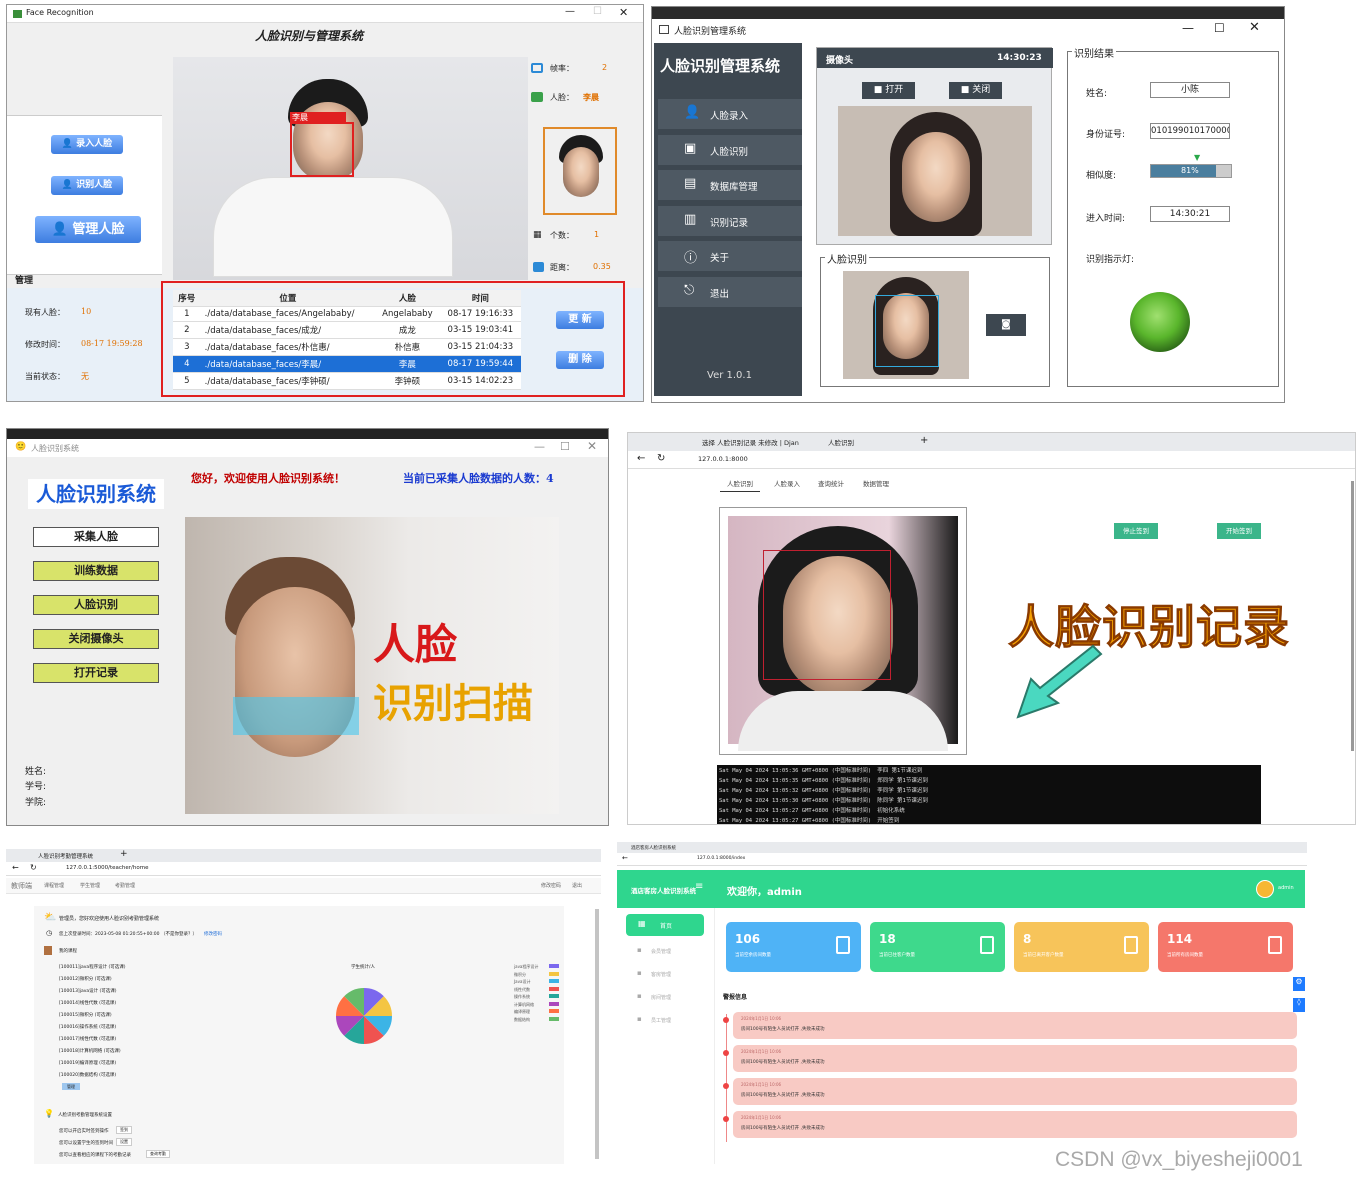 The height and width of the screenshot is (1183, 1362). Describe the element at coordinates (661, 974) in the screenshot. I see `sidebar-item-2: 客房管理` at that location.